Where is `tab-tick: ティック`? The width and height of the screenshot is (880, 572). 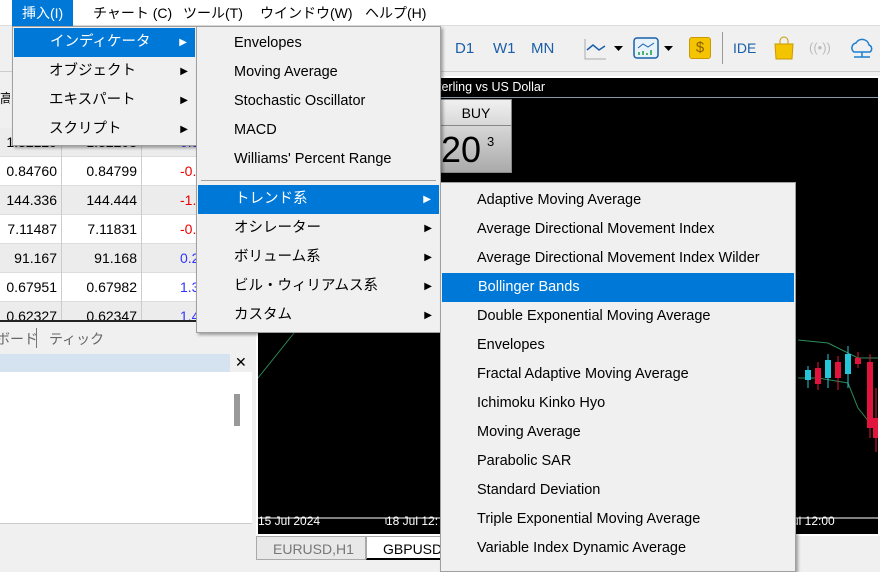
tab-tick: ティック is located at coordinates (76, 339).